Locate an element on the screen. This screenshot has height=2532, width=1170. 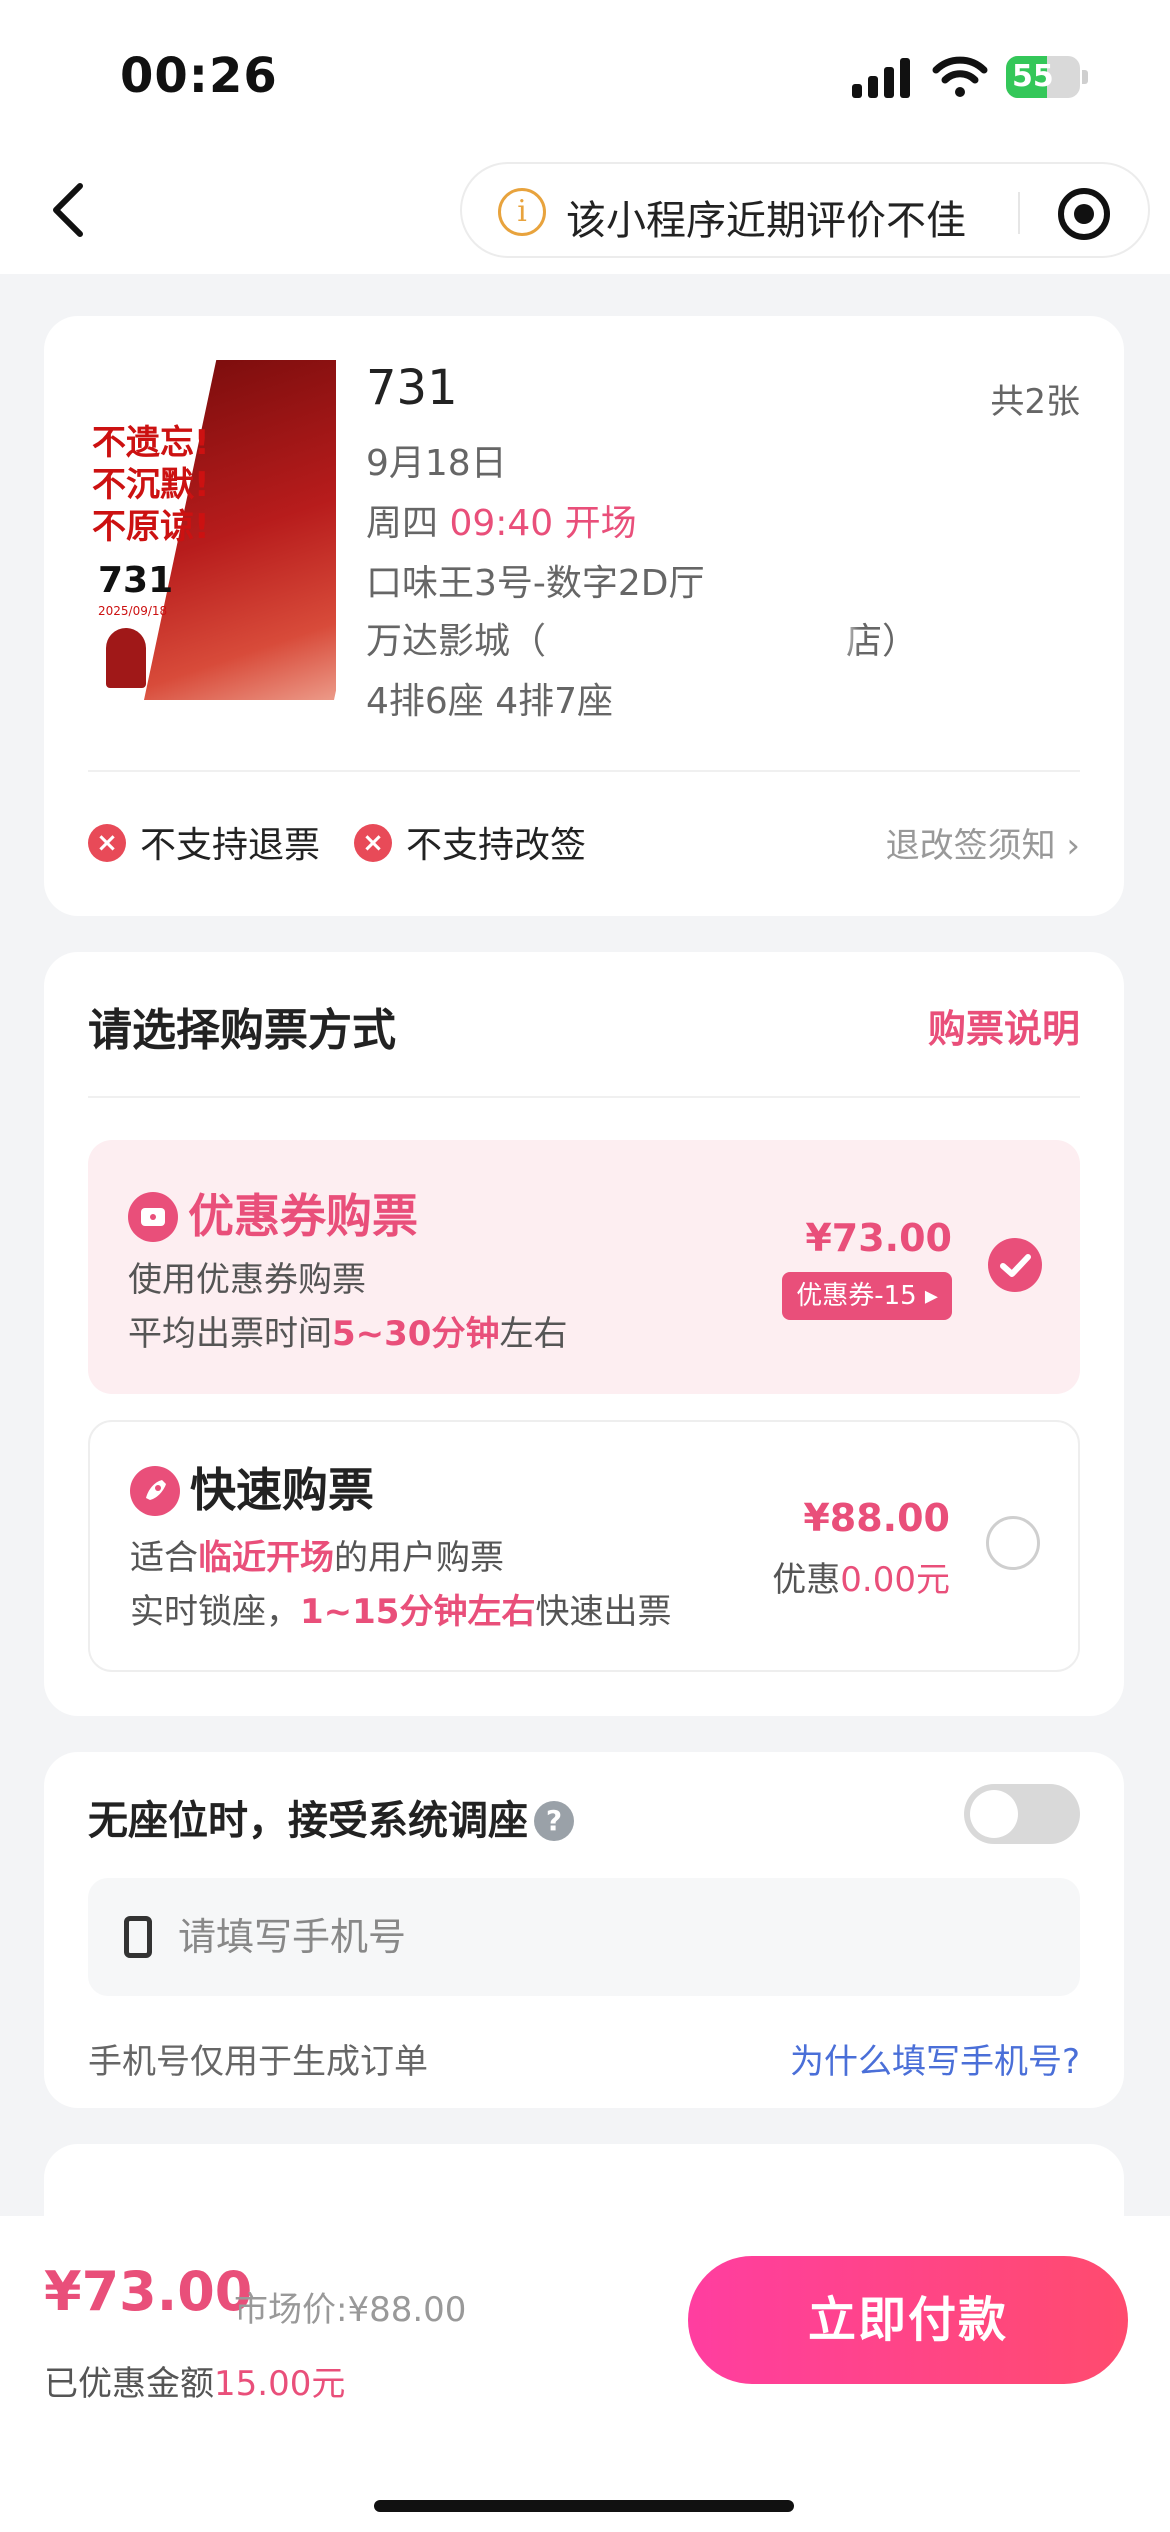
nav-bar: i 该小程序近期评价不佳 is located at coordinates (585, 212).